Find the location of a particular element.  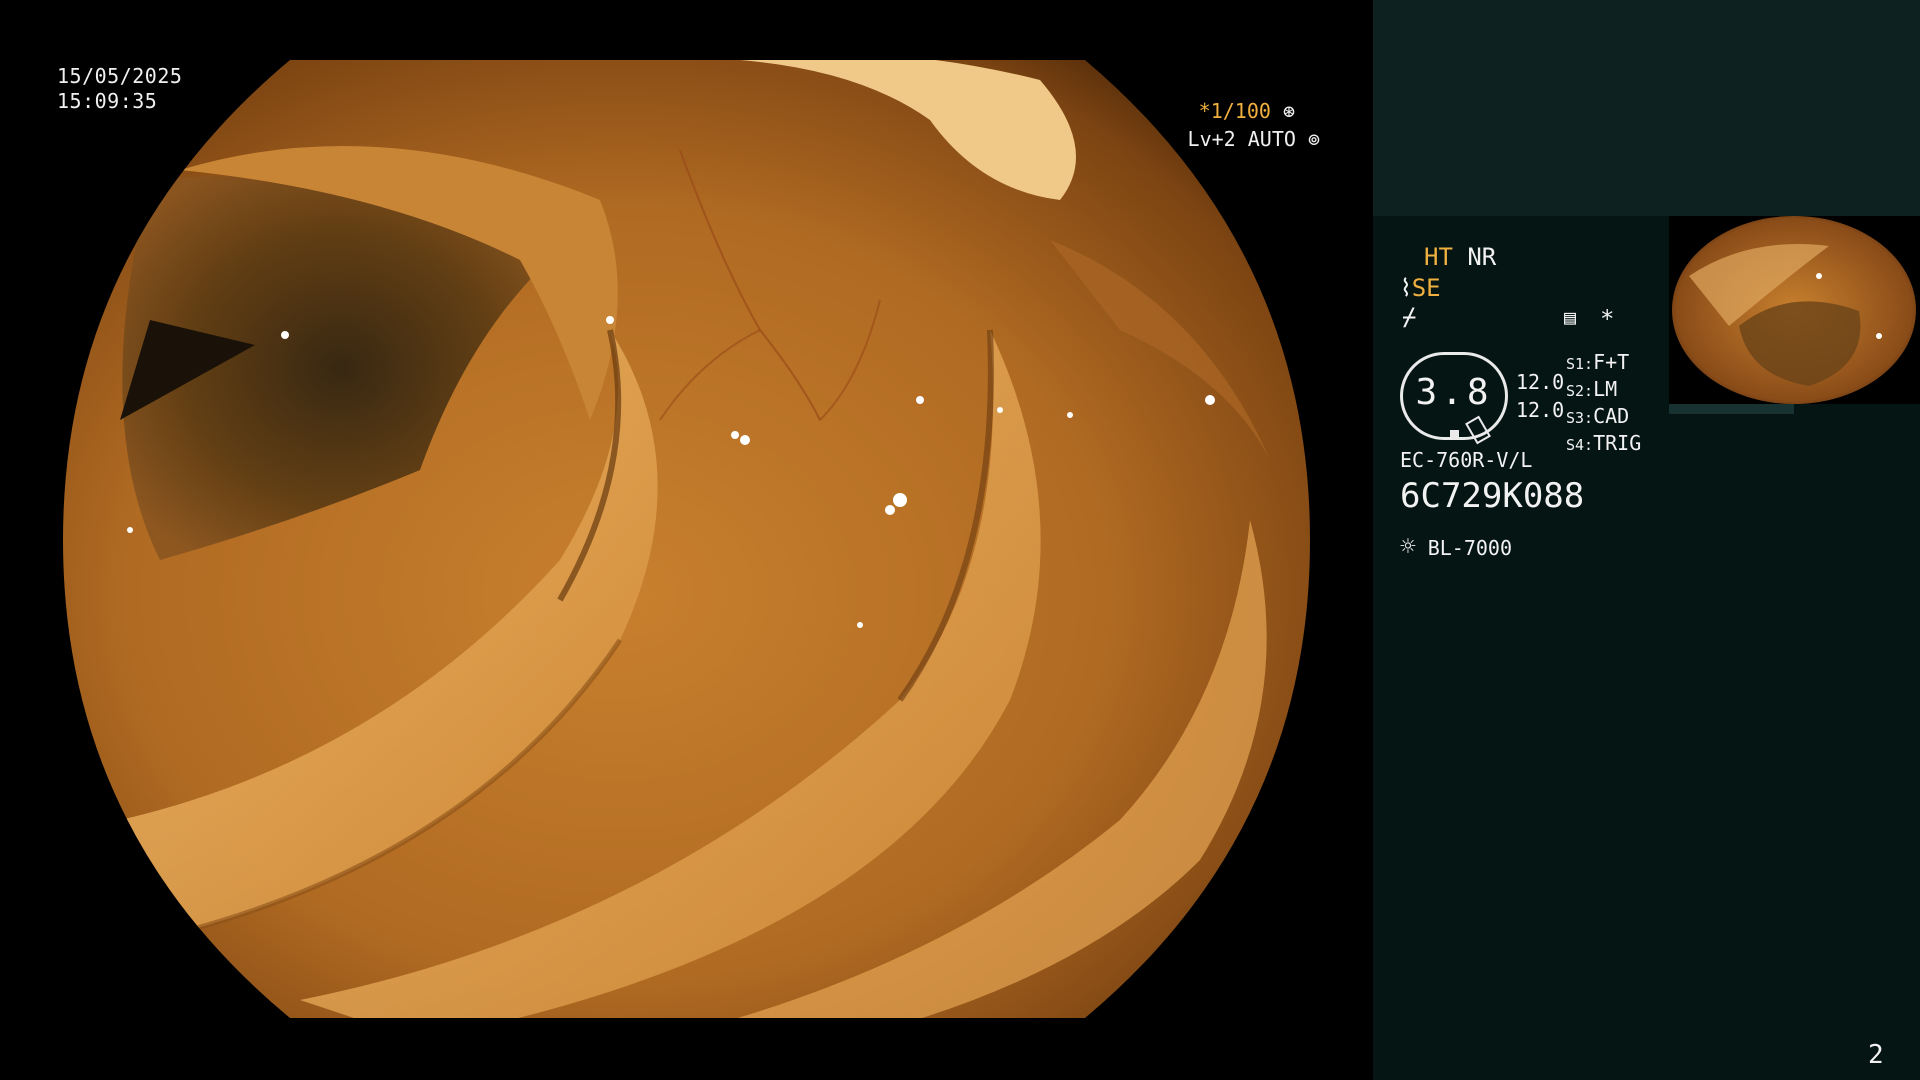

se-status: ⌇SE is located at coordinates (1420, 288).